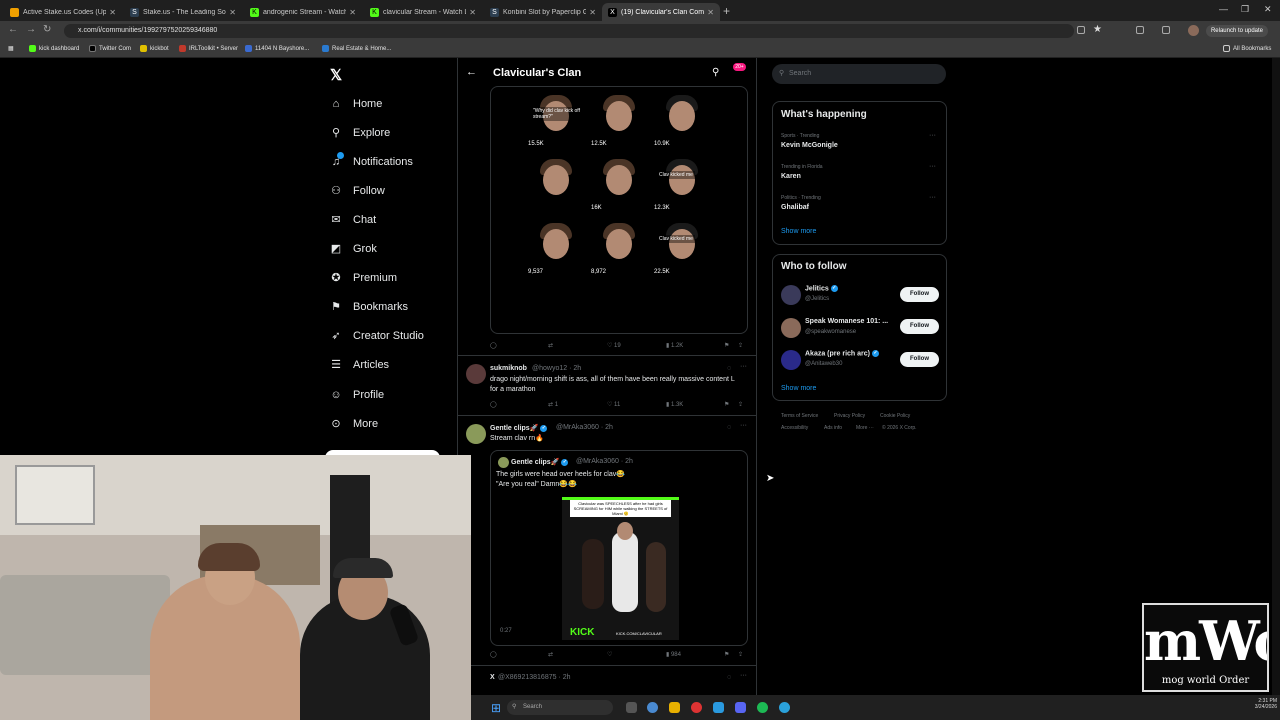 The image size is (1280, 720). Describe the element at coordinates (553, 404) in the screenshot. I see `repost-icon: ⇄ 1` at that location.